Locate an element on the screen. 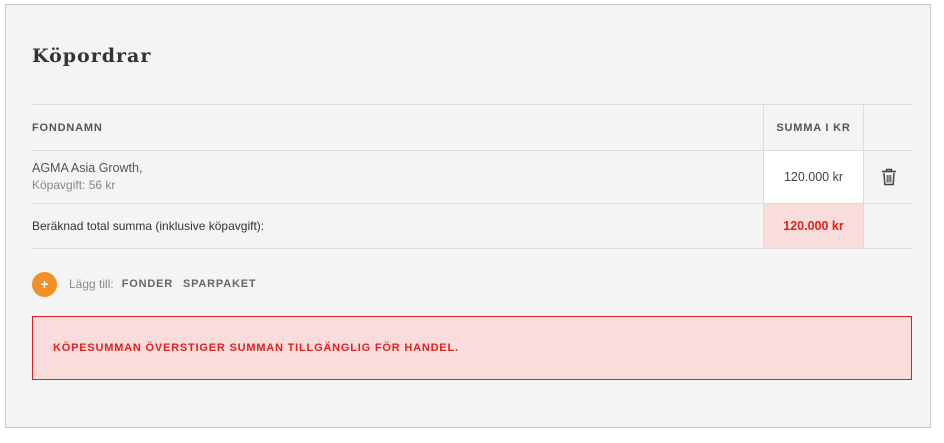 This screenshot has width=944, height=443. delete-row-button is located at coordinates (888, 177).